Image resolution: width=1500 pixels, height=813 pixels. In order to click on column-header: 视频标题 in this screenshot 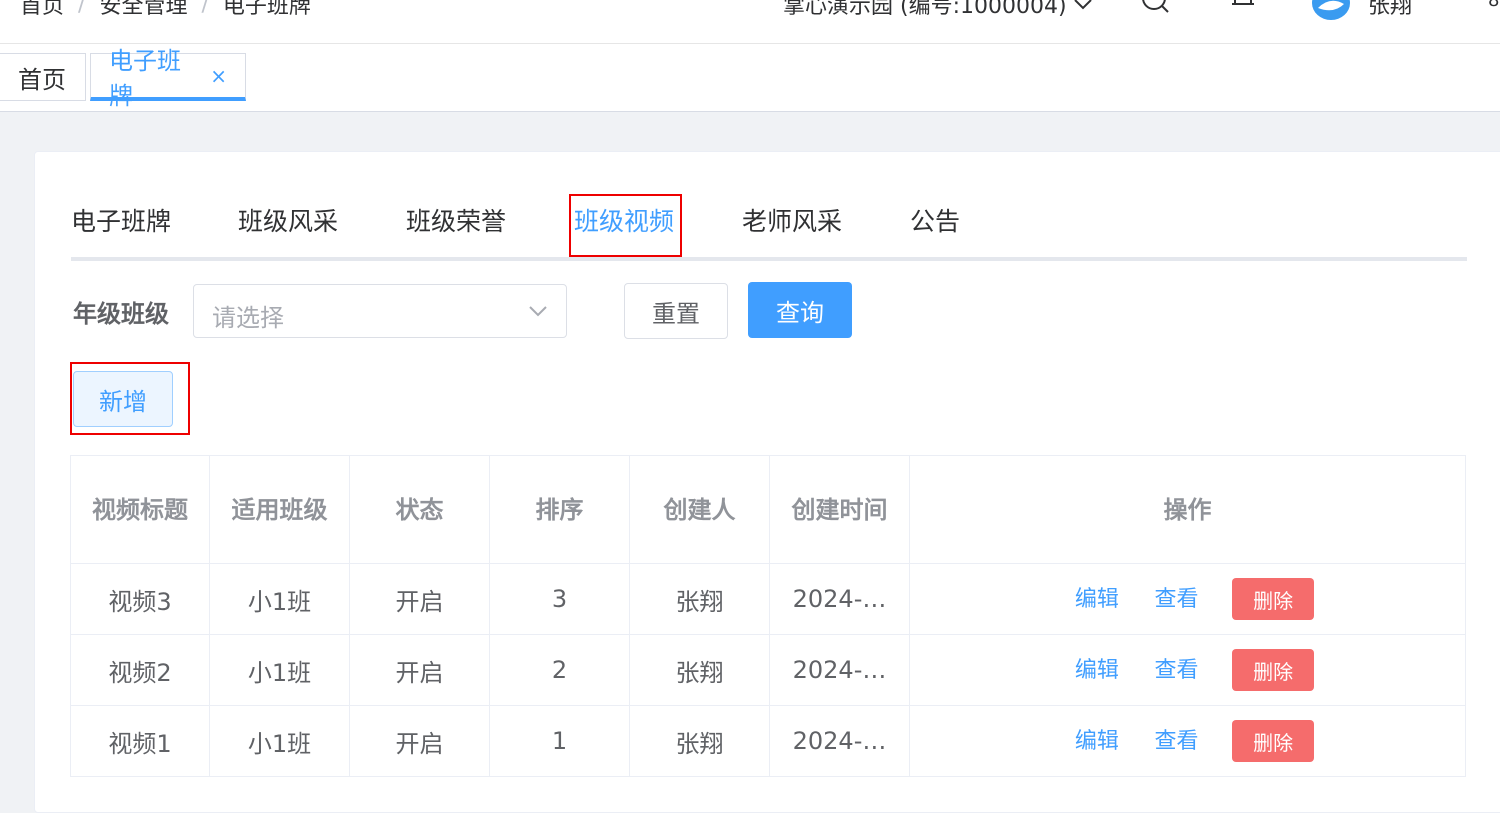, I will do `click(140, 509)`.